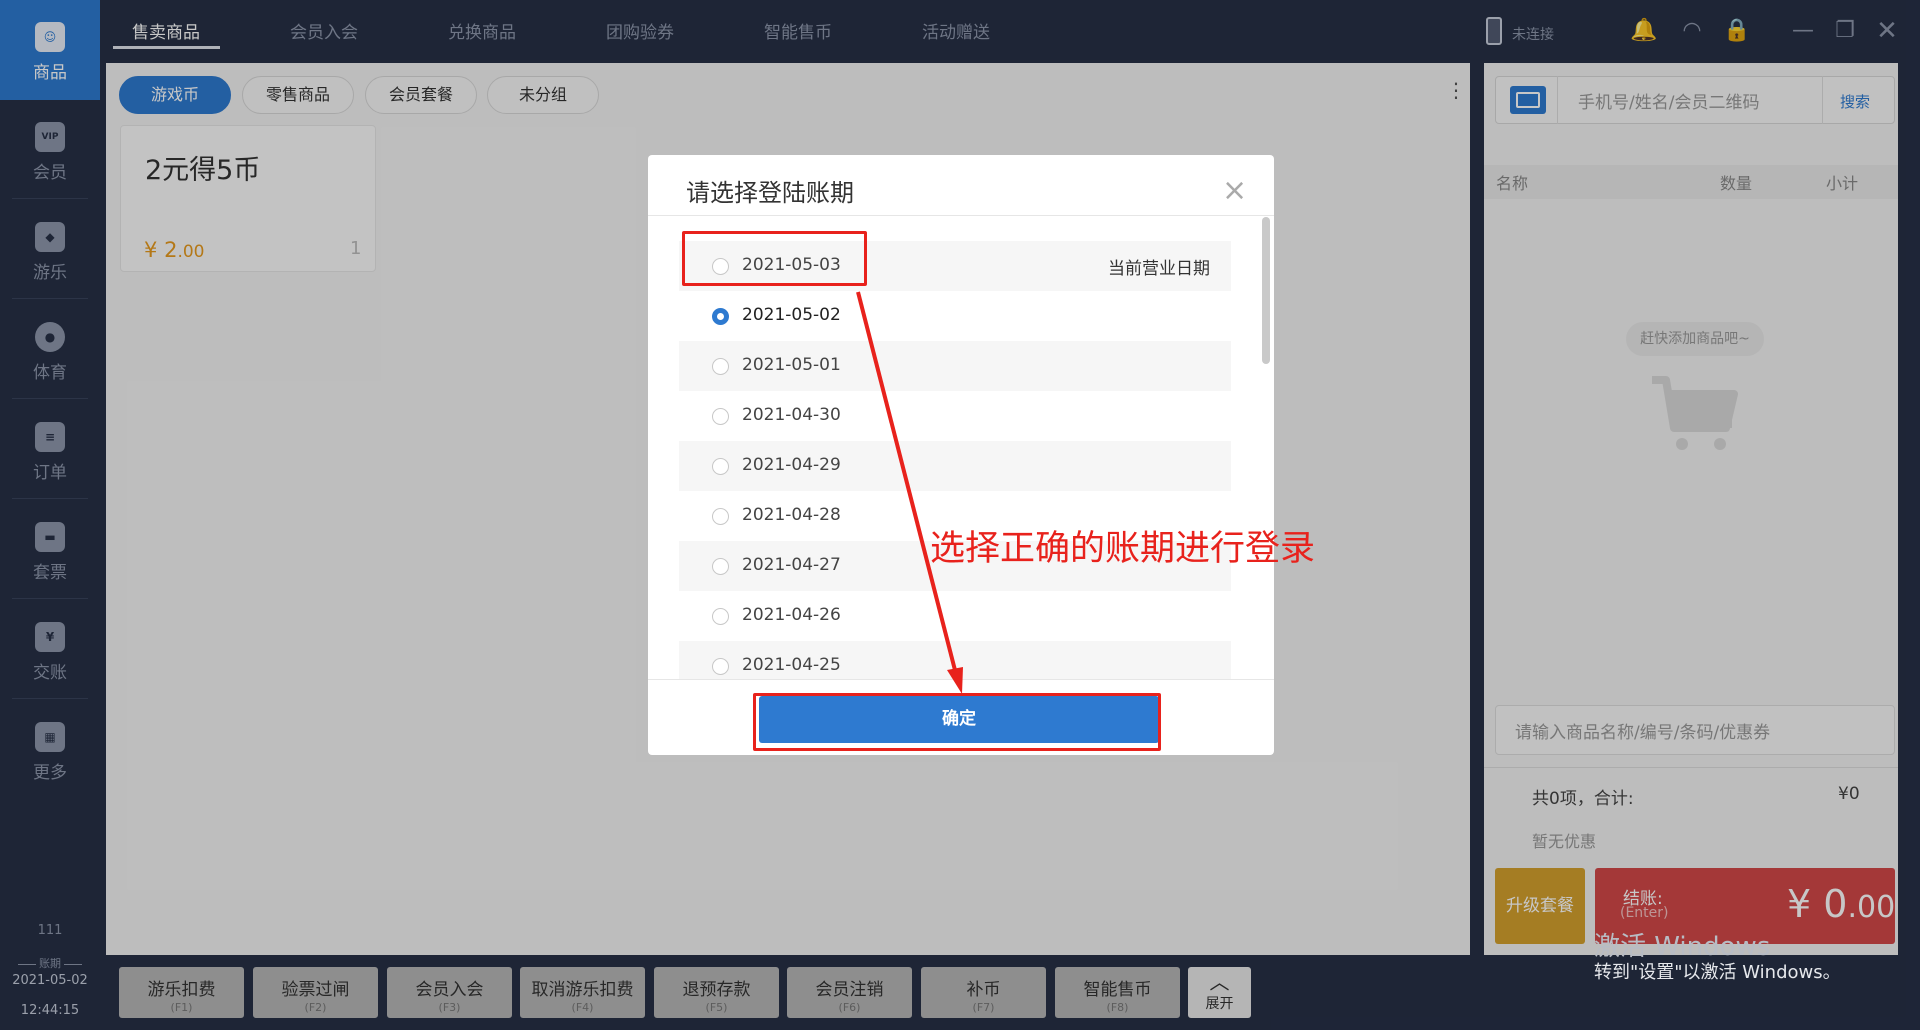  I want to click on period-row: 2021-05-02, so click(955, 316).